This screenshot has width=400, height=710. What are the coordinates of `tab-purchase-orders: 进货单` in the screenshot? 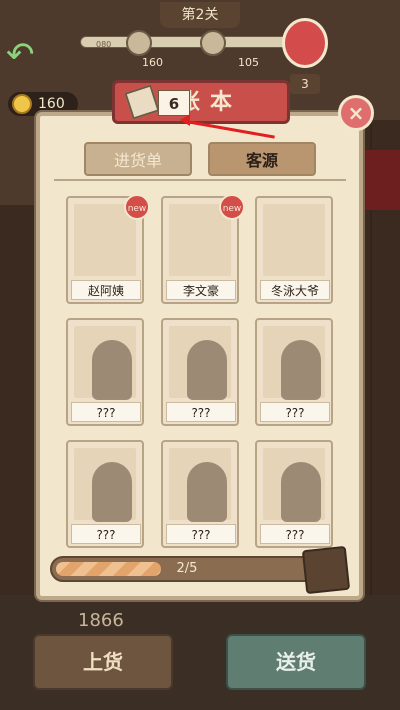 It's located at (138, 159).